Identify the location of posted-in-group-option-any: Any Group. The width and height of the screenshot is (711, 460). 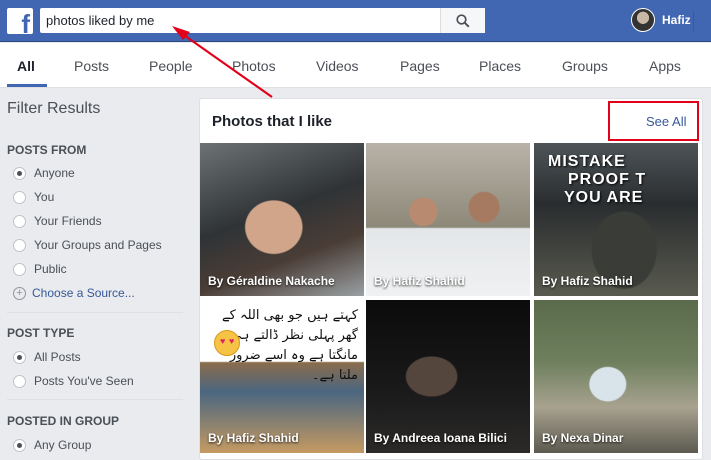
(52, 445).